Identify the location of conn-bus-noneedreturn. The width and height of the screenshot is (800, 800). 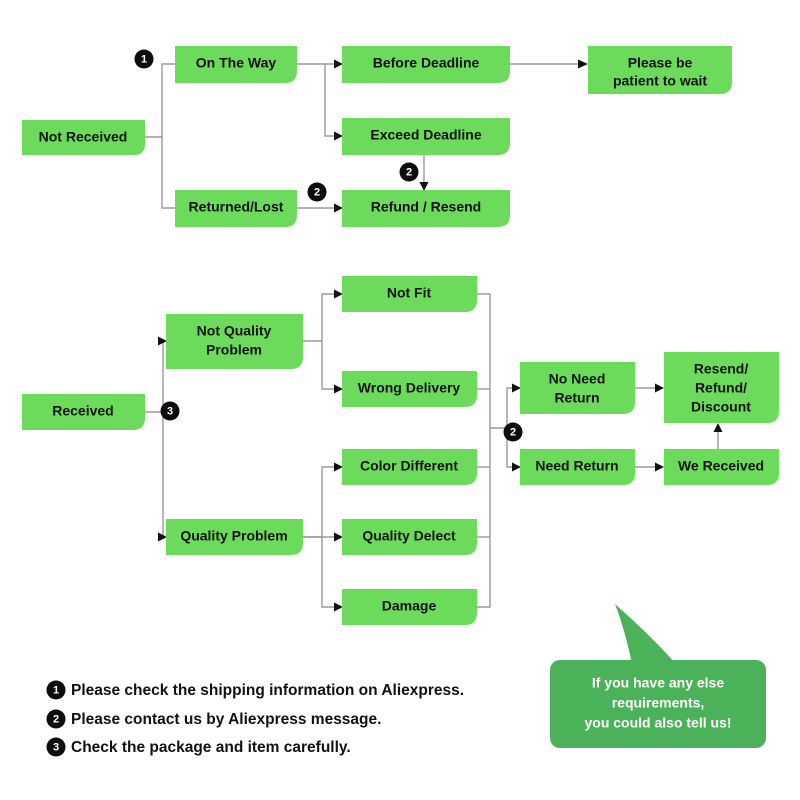
(501, 408).